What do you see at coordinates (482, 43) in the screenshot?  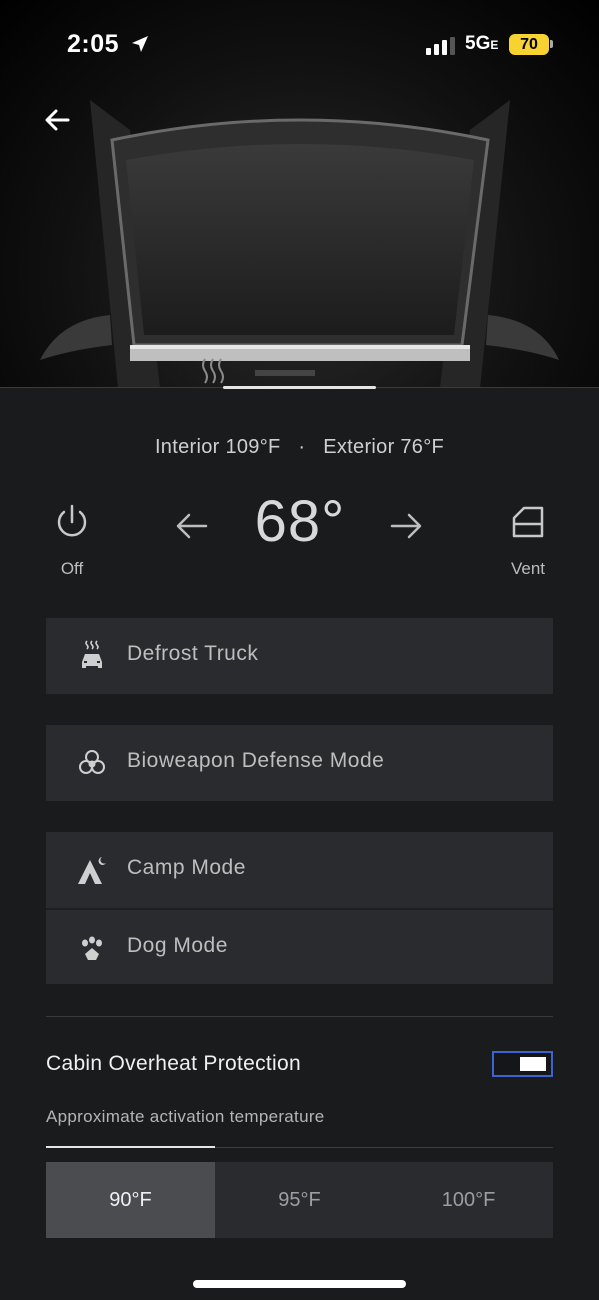 I see `network-type: 5GE` at bounding box center [482, 43].